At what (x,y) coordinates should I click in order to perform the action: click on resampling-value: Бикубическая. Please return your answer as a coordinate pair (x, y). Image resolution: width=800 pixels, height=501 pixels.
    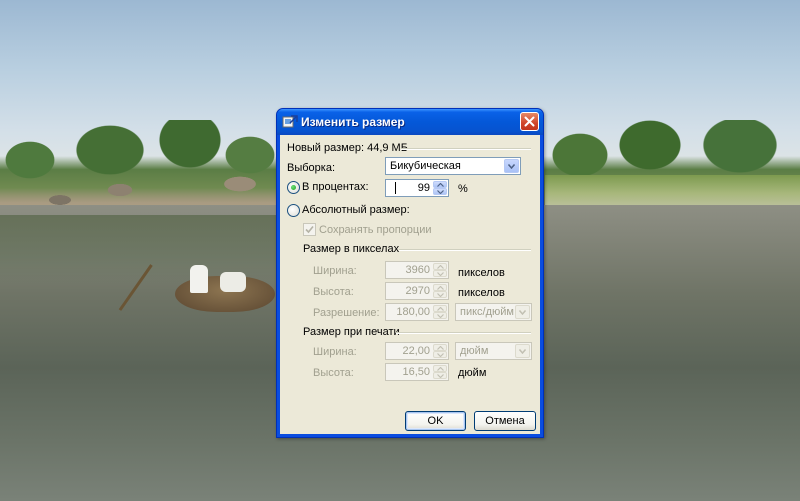
    Looking at the image, I should click on (425, 166).